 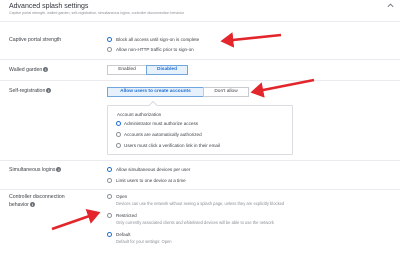 What do you see at coordinates (76, 220) in the screenshot?
I see `annotation-arrow-controller-disconnection` at bounding box center [76, 220].